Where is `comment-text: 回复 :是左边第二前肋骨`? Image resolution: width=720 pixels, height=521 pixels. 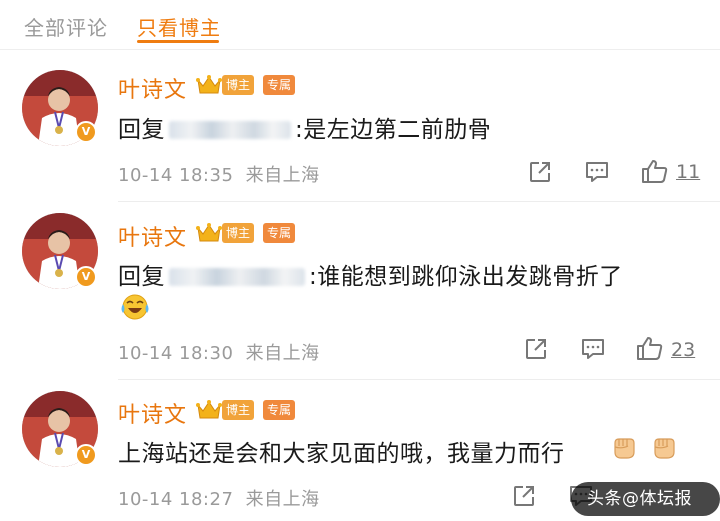
comment-text: 回复 :是左边第二前肋骨 is located at coordinates (304, 127).